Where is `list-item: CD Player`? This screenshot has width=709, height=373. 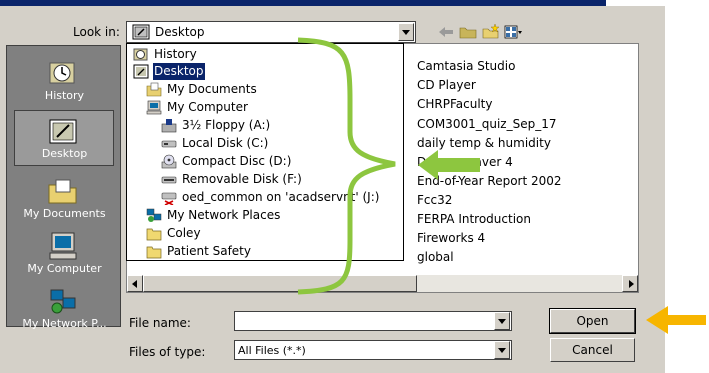 list-item: CD Player is located at coordinates (446, 85).